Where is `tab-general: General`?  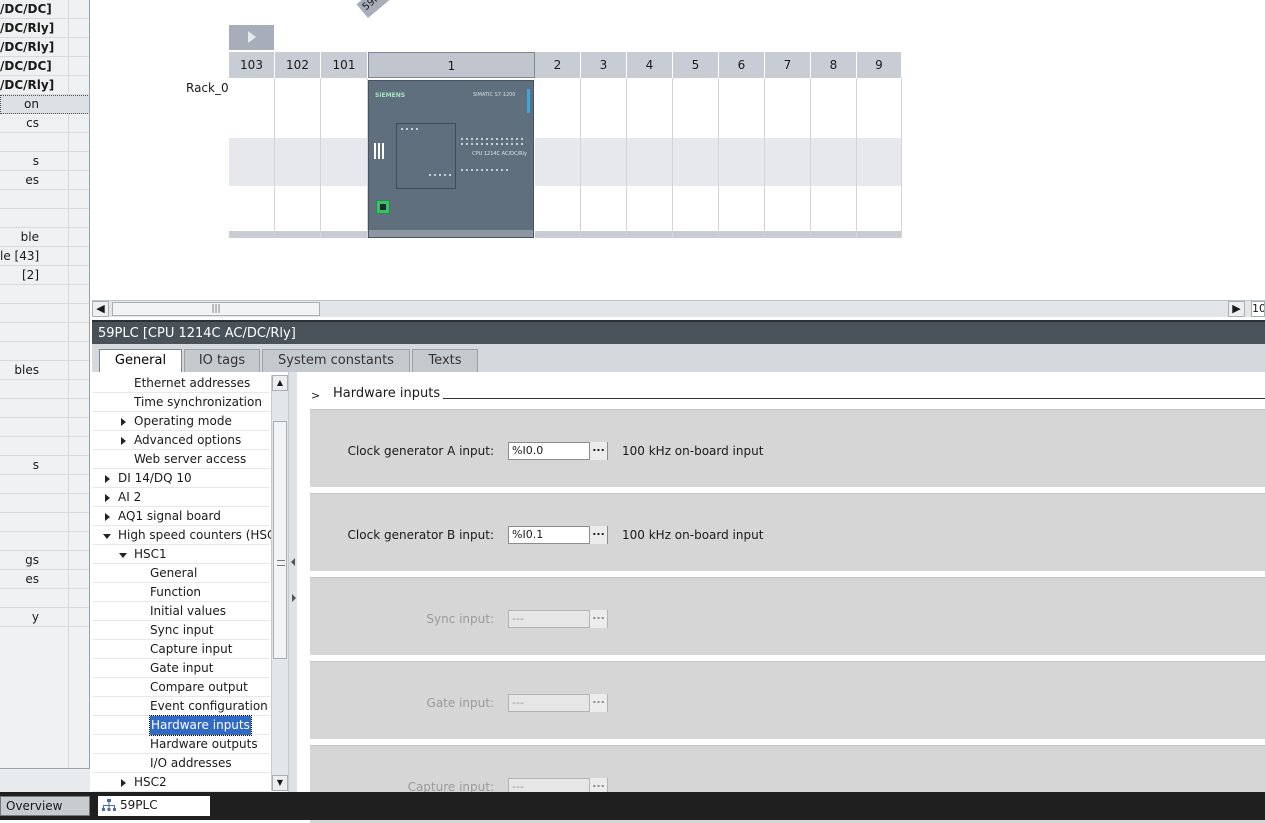
tab-general: General is located at coordinates (140, 361).